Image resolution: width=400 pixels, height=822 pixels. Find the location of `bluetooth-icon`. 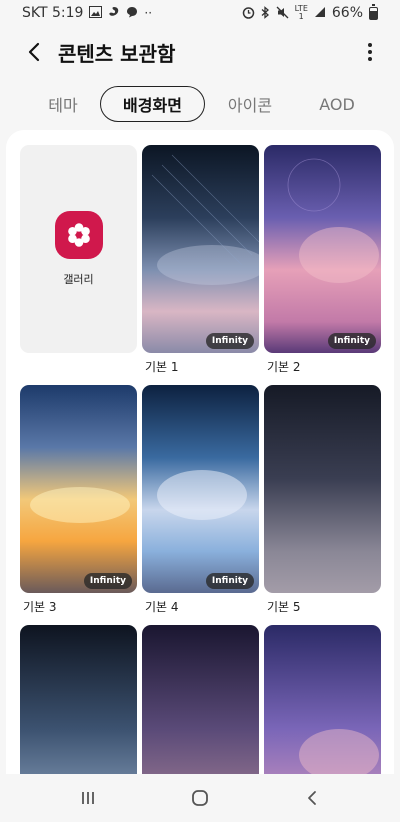

bluetooth-icon is located at coordinates (265, 13).